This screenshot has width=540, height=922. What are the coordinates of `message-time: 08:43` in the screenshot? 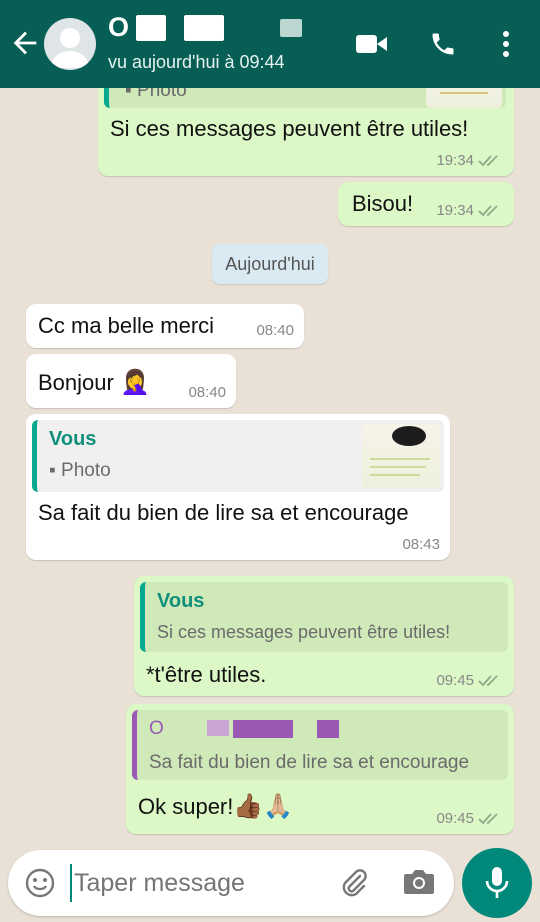 It's located at (421, 544).